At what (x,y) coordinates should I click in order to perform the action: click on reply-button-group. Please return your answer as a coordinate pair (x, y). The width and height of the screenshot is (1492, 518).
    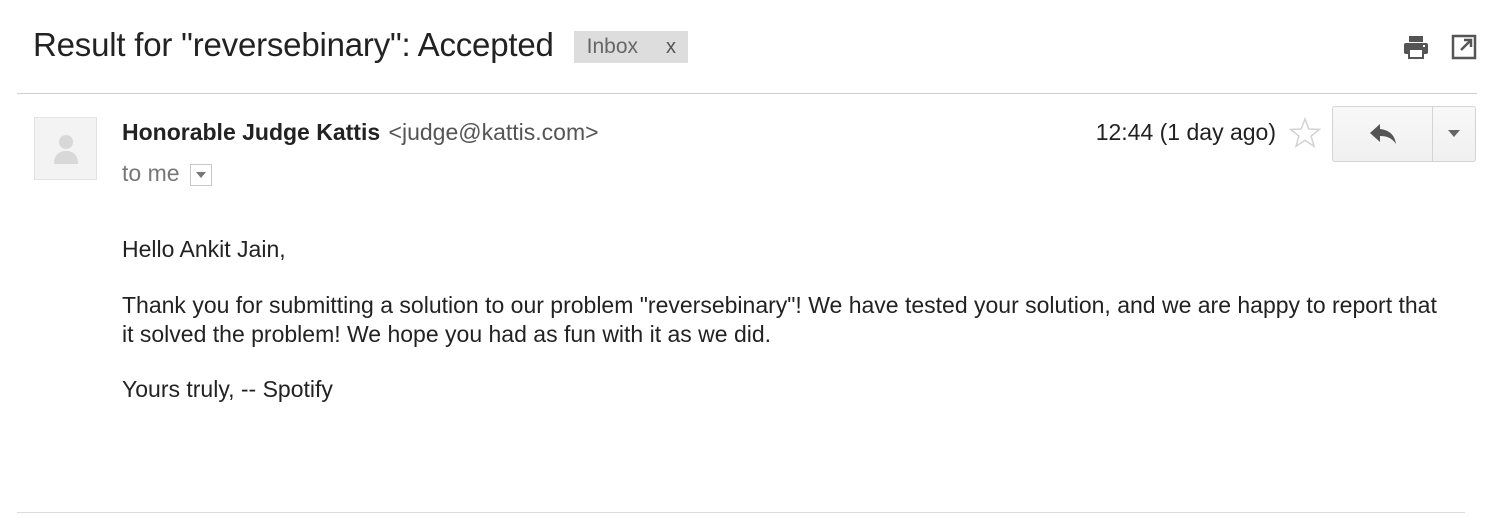
    Looking at the image, I should click on (1404, 134).